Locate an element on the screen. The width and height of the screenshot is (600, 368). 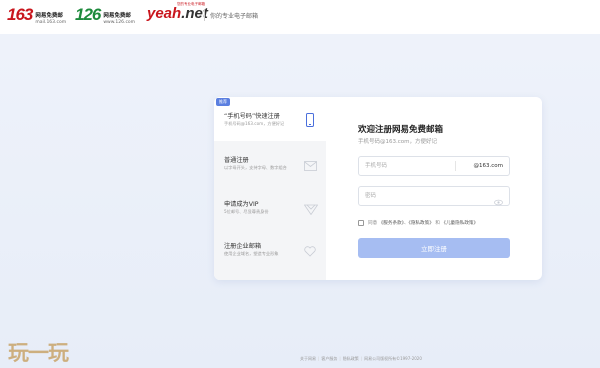
logo-126-number: 126 is located at coordinates (88, 14).